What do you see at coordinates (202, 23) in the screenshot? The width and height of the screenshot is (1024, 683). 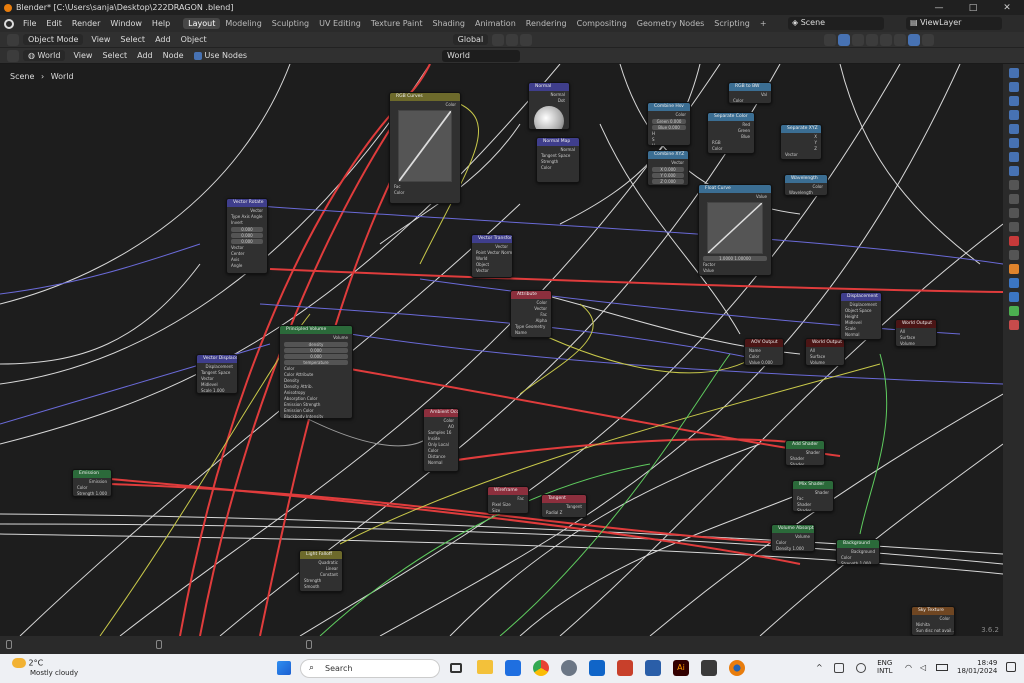 I see `tab-layout: Layout` at bounding box center [202, 23].